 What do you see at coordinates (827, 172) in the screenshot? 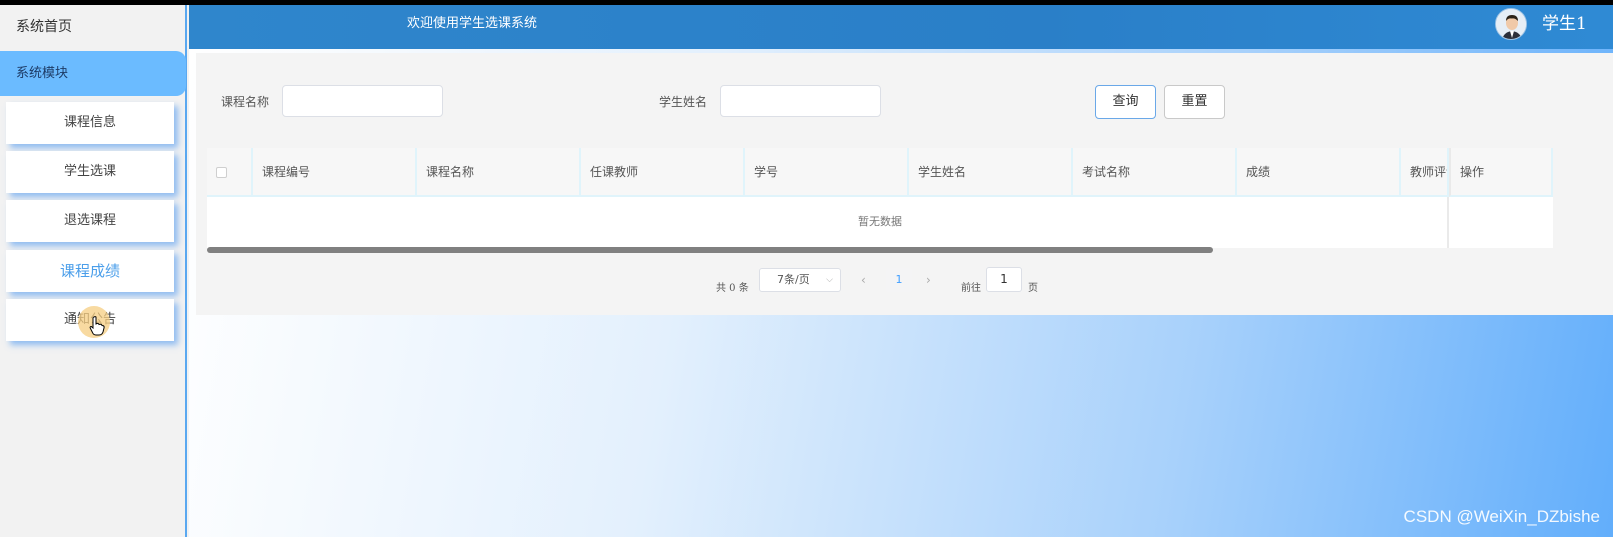
I see `column-header-student-id: 学号` at bounding box center [827, 172].